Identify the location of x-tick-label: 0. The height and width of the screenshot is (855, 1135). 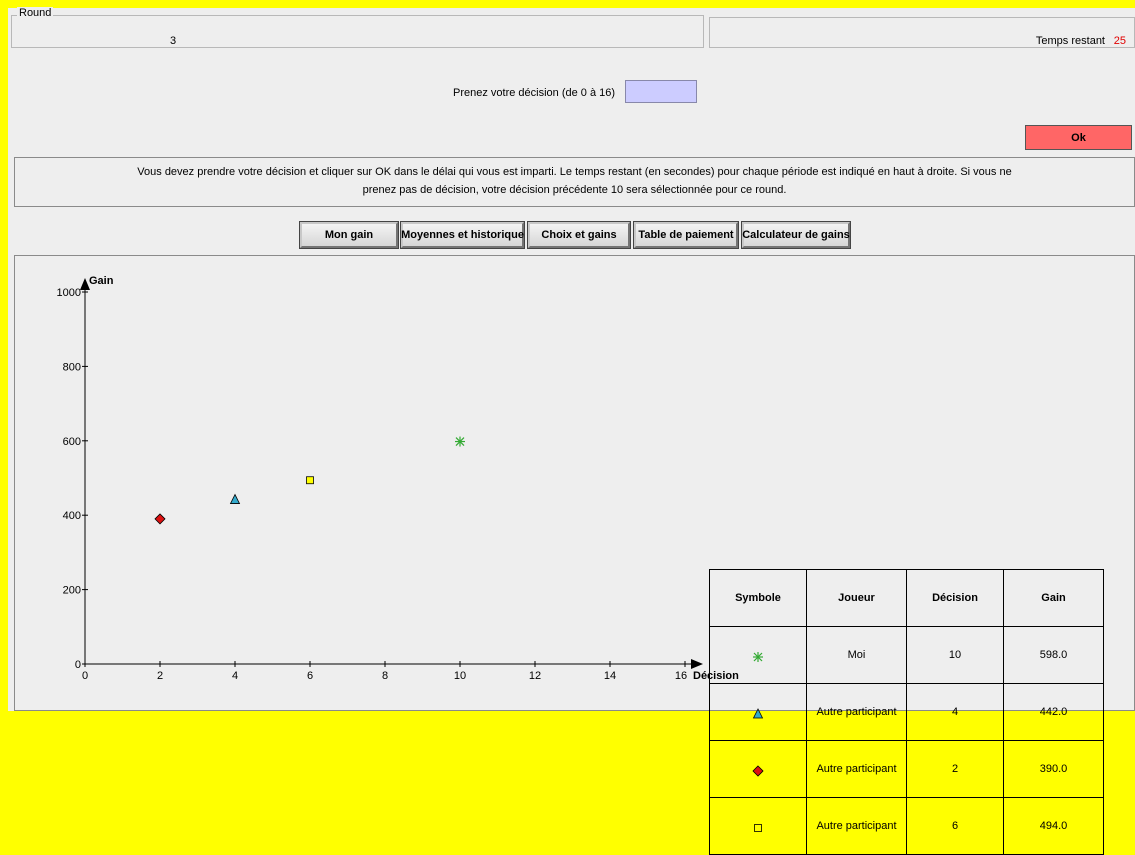
(85, 676).